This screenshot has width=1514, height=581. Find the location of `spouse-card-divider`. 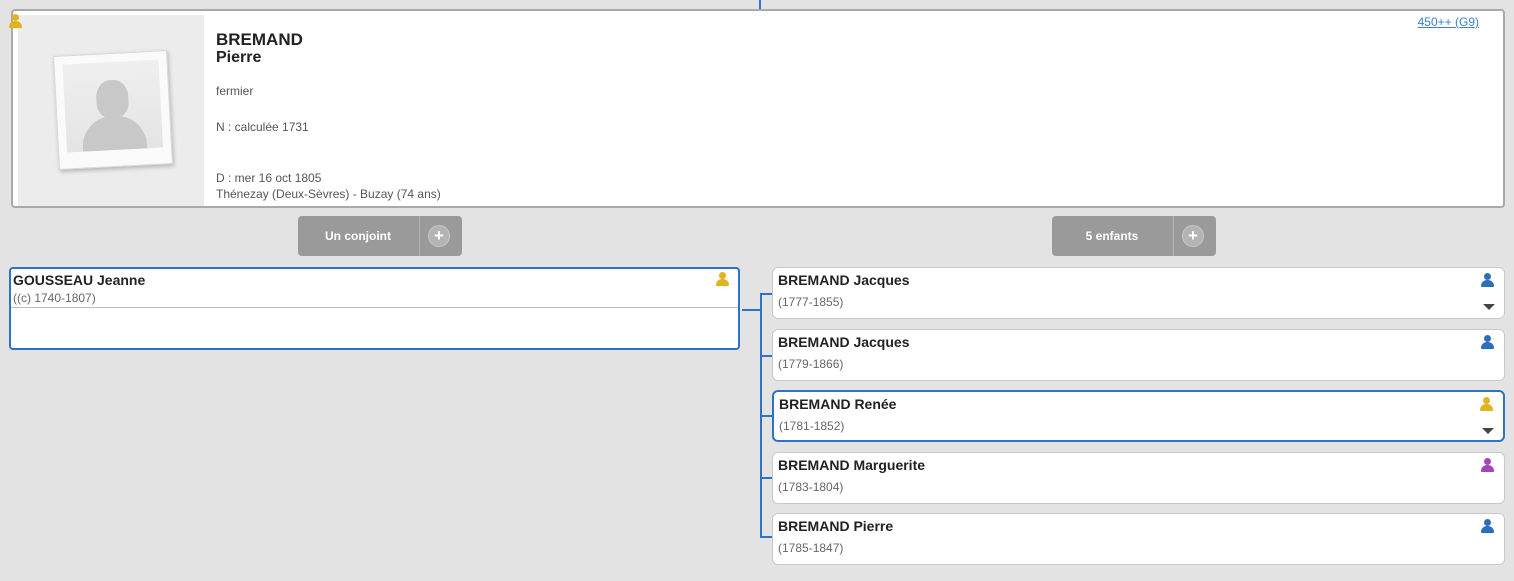

spouse-card-divider is located at coordinates (374, 307).